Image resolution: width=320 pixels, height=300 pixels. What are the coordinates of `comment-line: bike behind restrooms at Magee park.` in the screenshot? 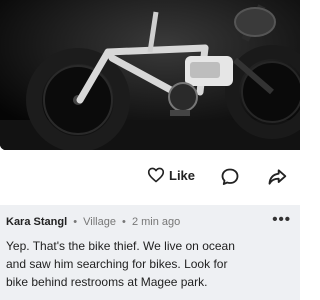 It's located at (107, 282).